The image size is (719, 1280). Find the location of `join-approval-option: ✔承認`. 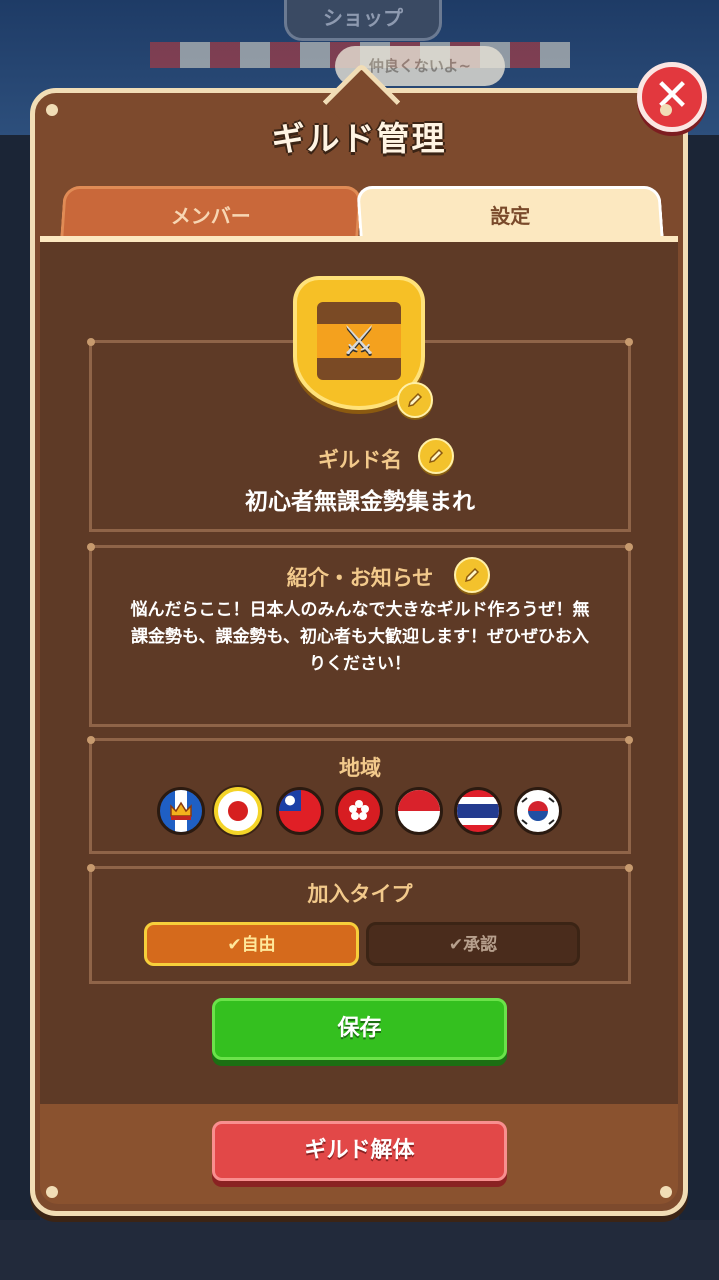

join-approval-option: ✔承認 is located at coordinates (473, 944).